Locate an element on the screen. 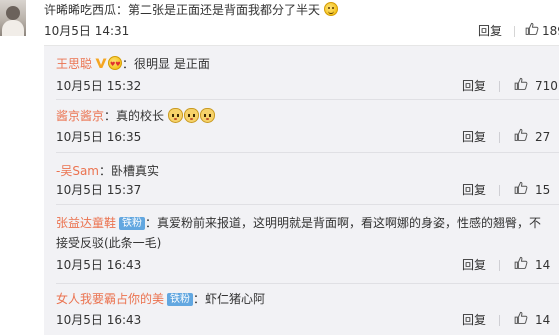 This screenshot has height=335, width=559. heart-eyes-icon is located at coordinates (115, 64).